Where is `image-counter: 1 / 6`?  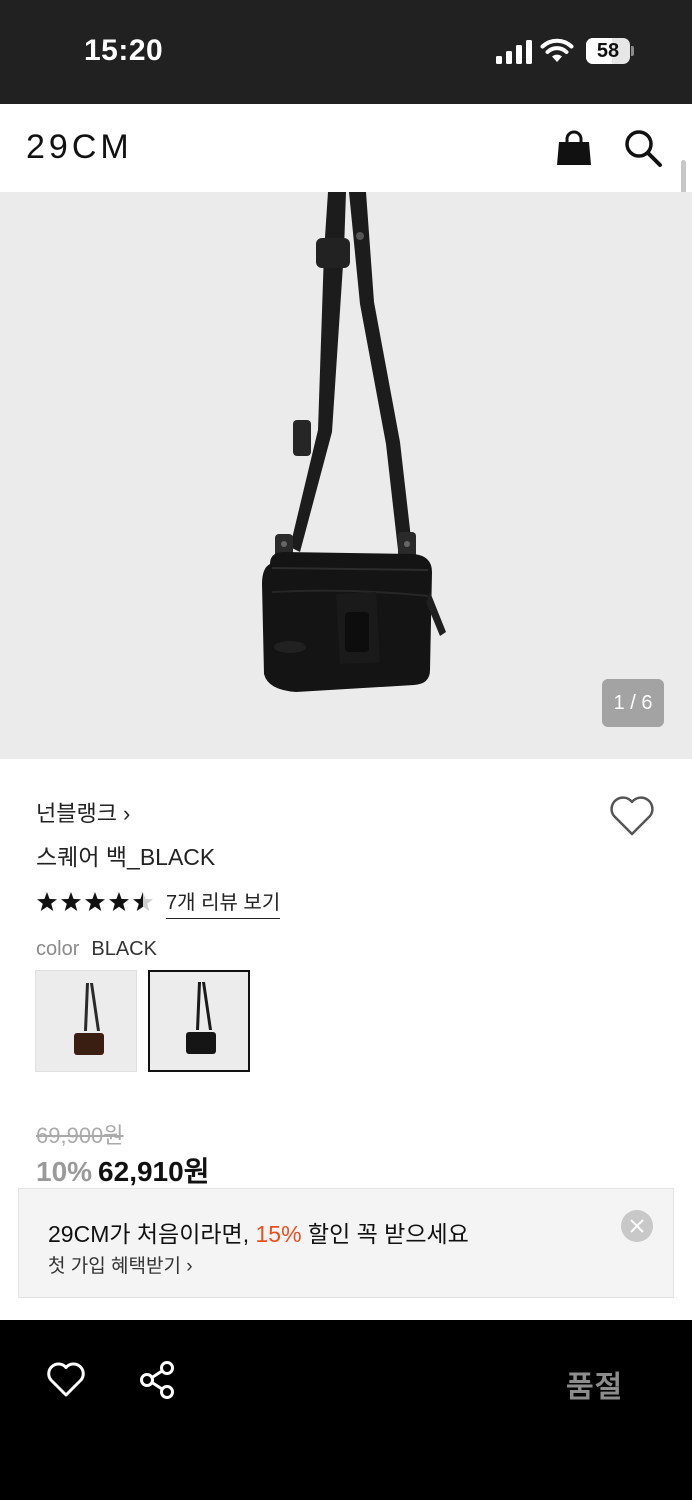
image-counter: 1 / 6 is located at coordinates (633, 703).